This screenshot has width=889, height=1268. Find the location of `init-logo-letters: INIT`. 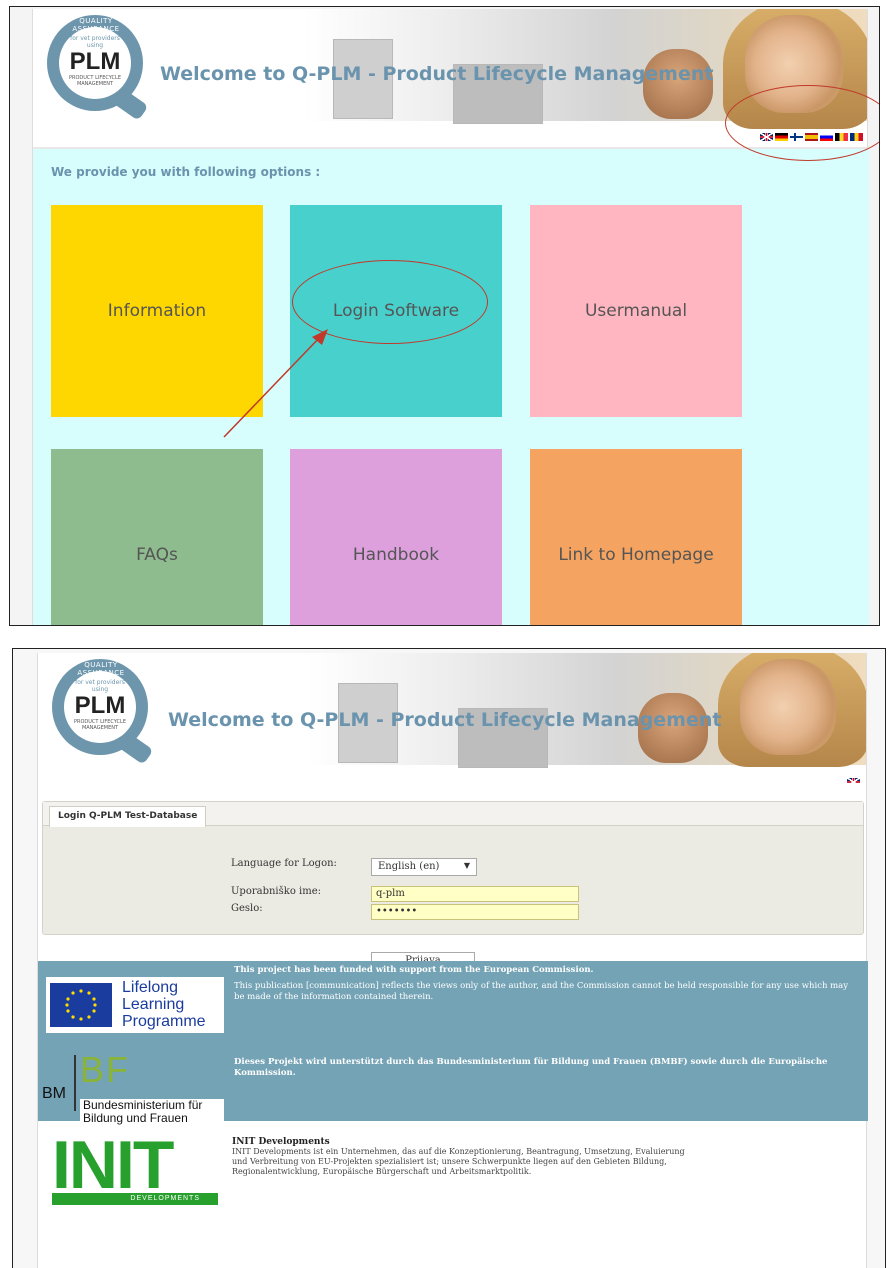

init-logo-letters: INIT is located at coordinates (113, 1165).